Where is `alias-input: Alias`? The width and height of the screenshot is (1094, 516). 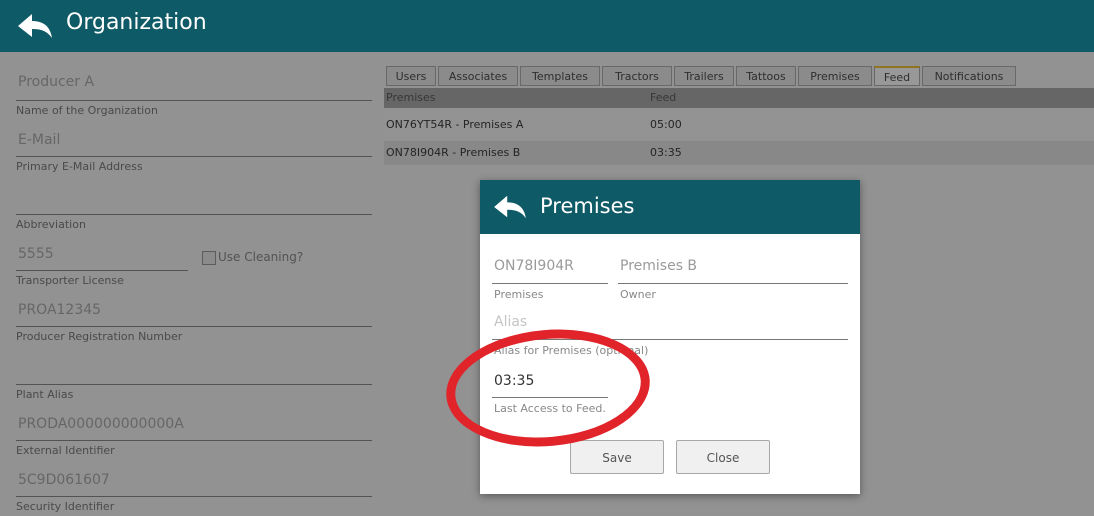
alias-input: Alias is located at coordinates (510, 322).